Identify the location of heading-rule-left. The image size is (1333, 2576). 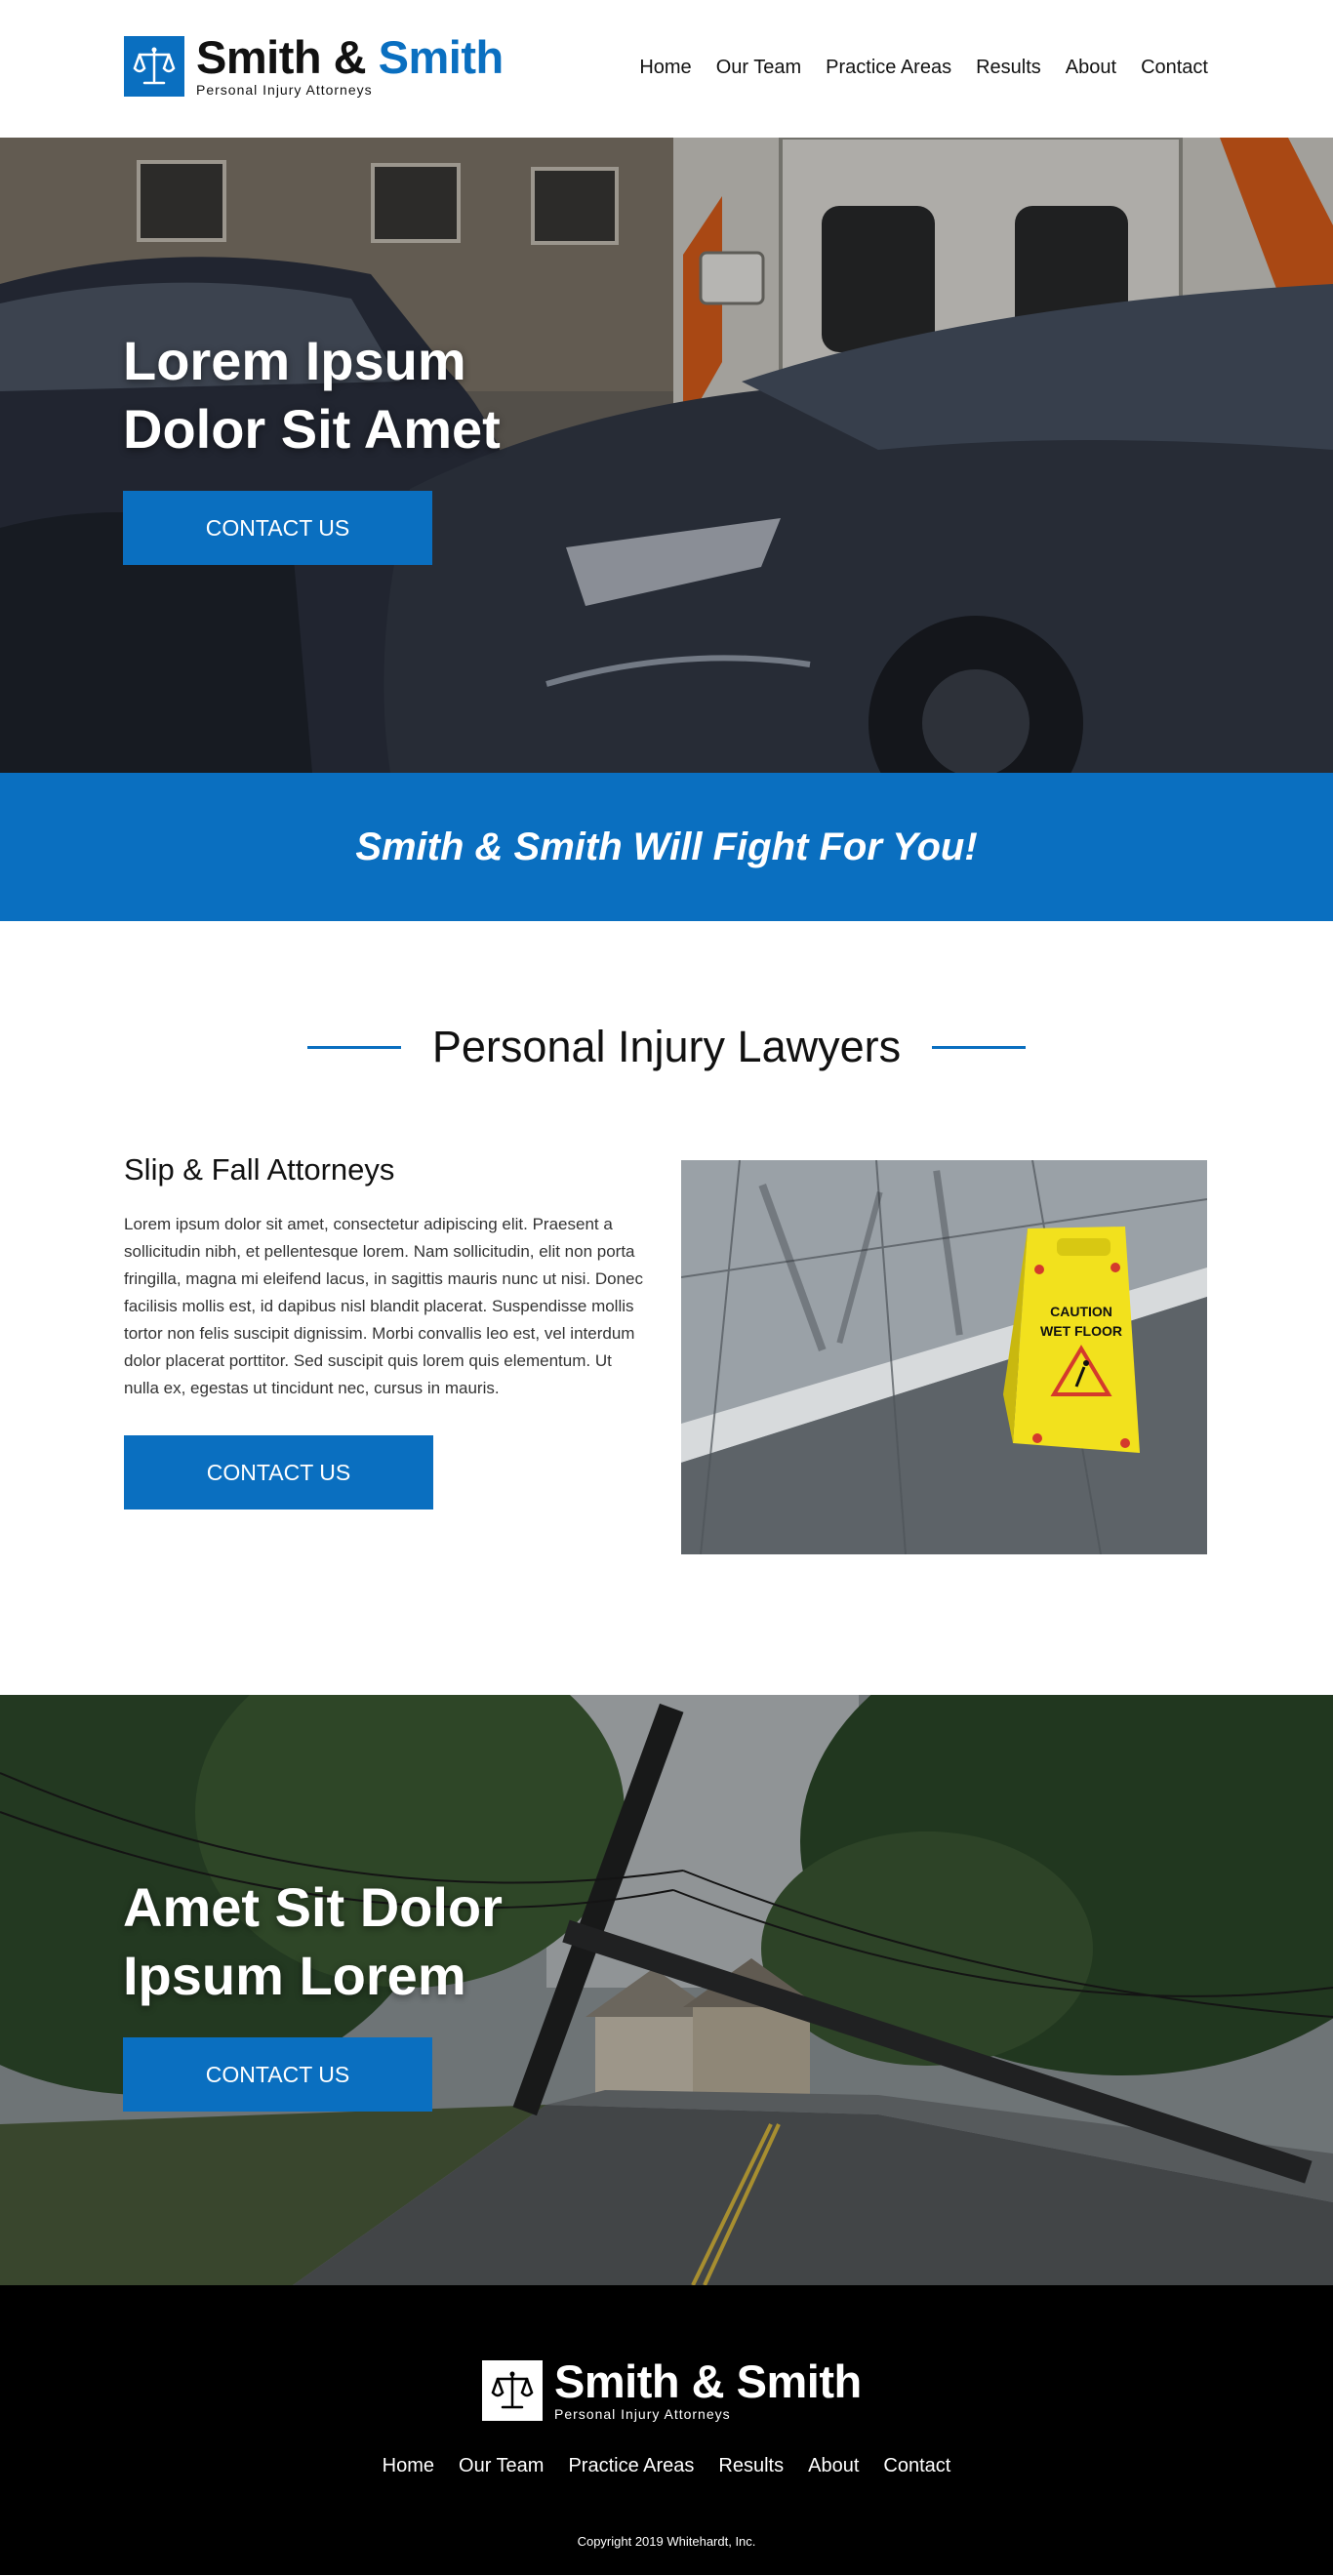
(353, 1047).